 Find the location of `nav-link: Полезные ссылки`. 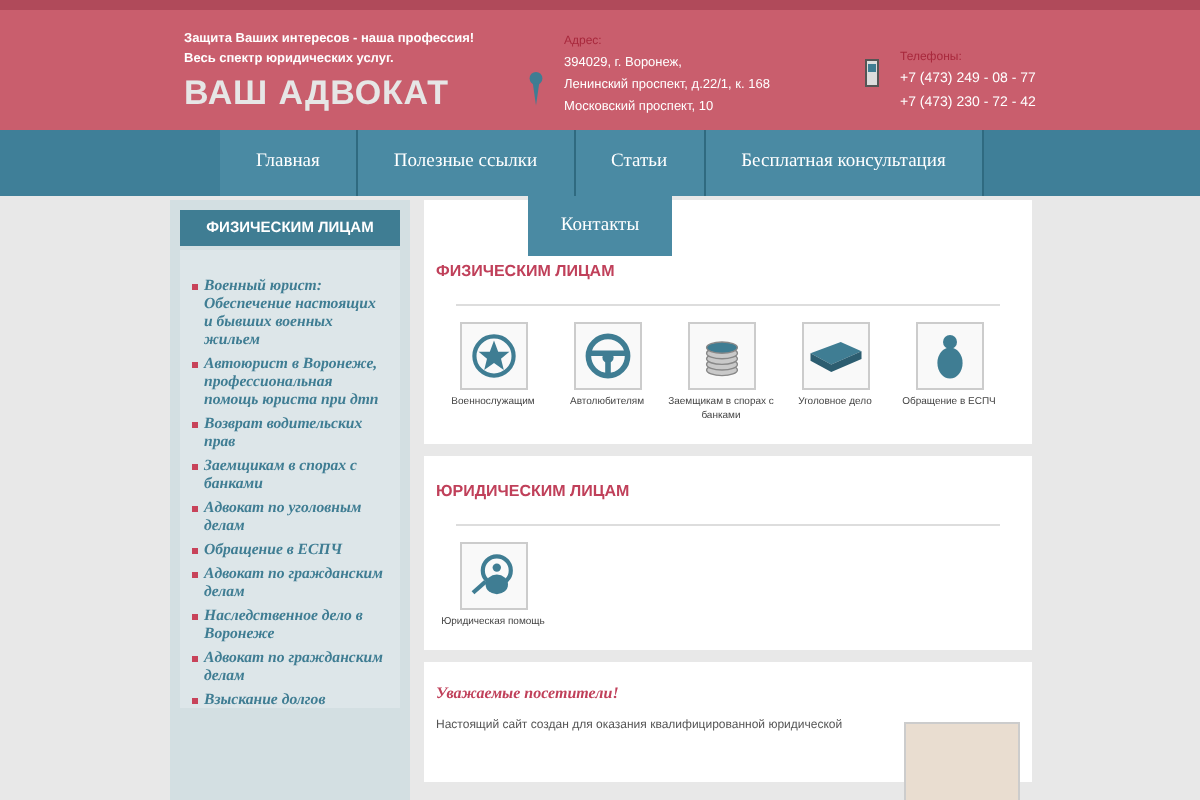

nav-link: Полезные ссылки is located at coordinates (466, 163).